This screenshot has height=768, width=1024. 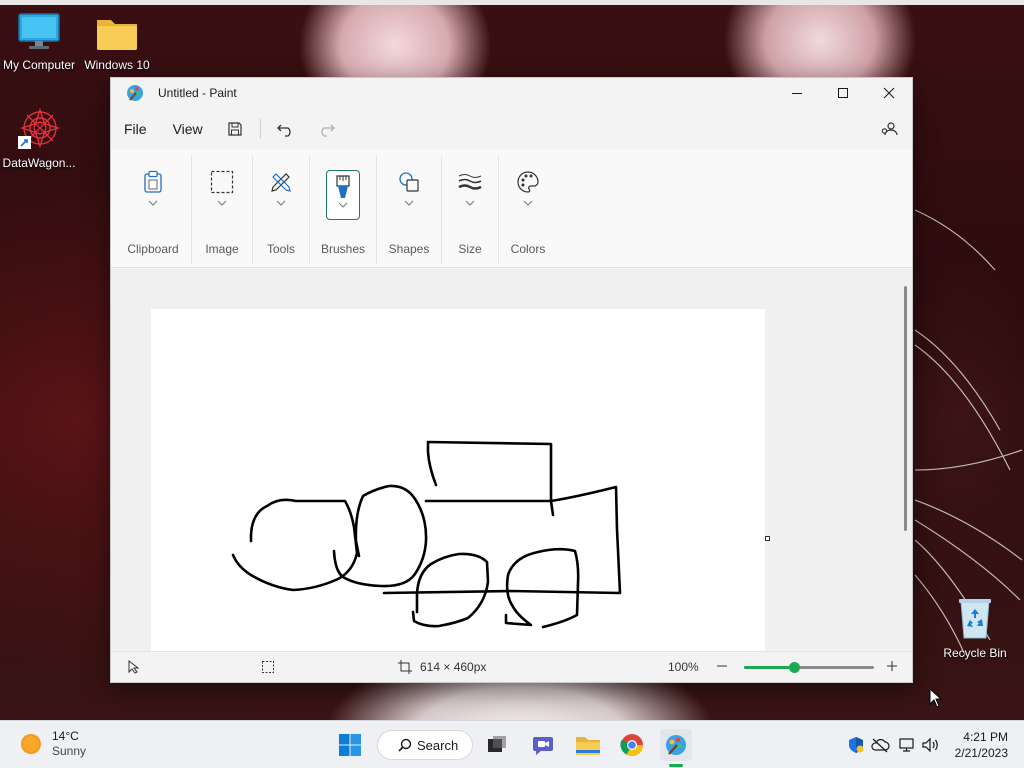 I want to click on clipboard-button, so click(x=153, y=195).